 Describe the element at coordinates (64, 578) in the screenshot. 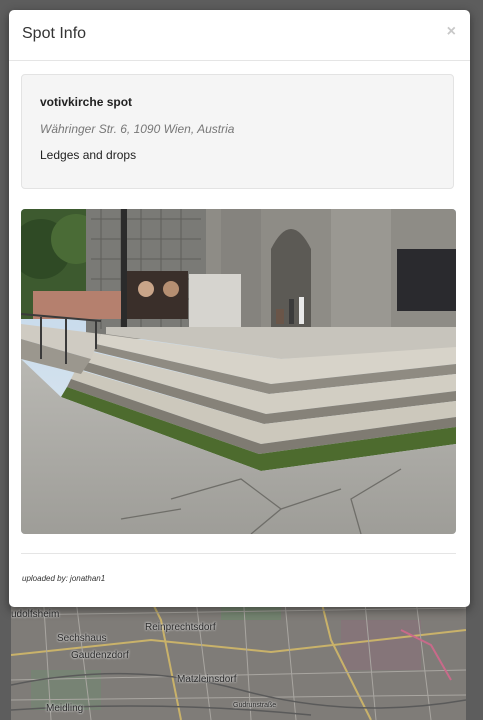

I see `uploaded-by-text: uploaded by: jonathan1` at that location.